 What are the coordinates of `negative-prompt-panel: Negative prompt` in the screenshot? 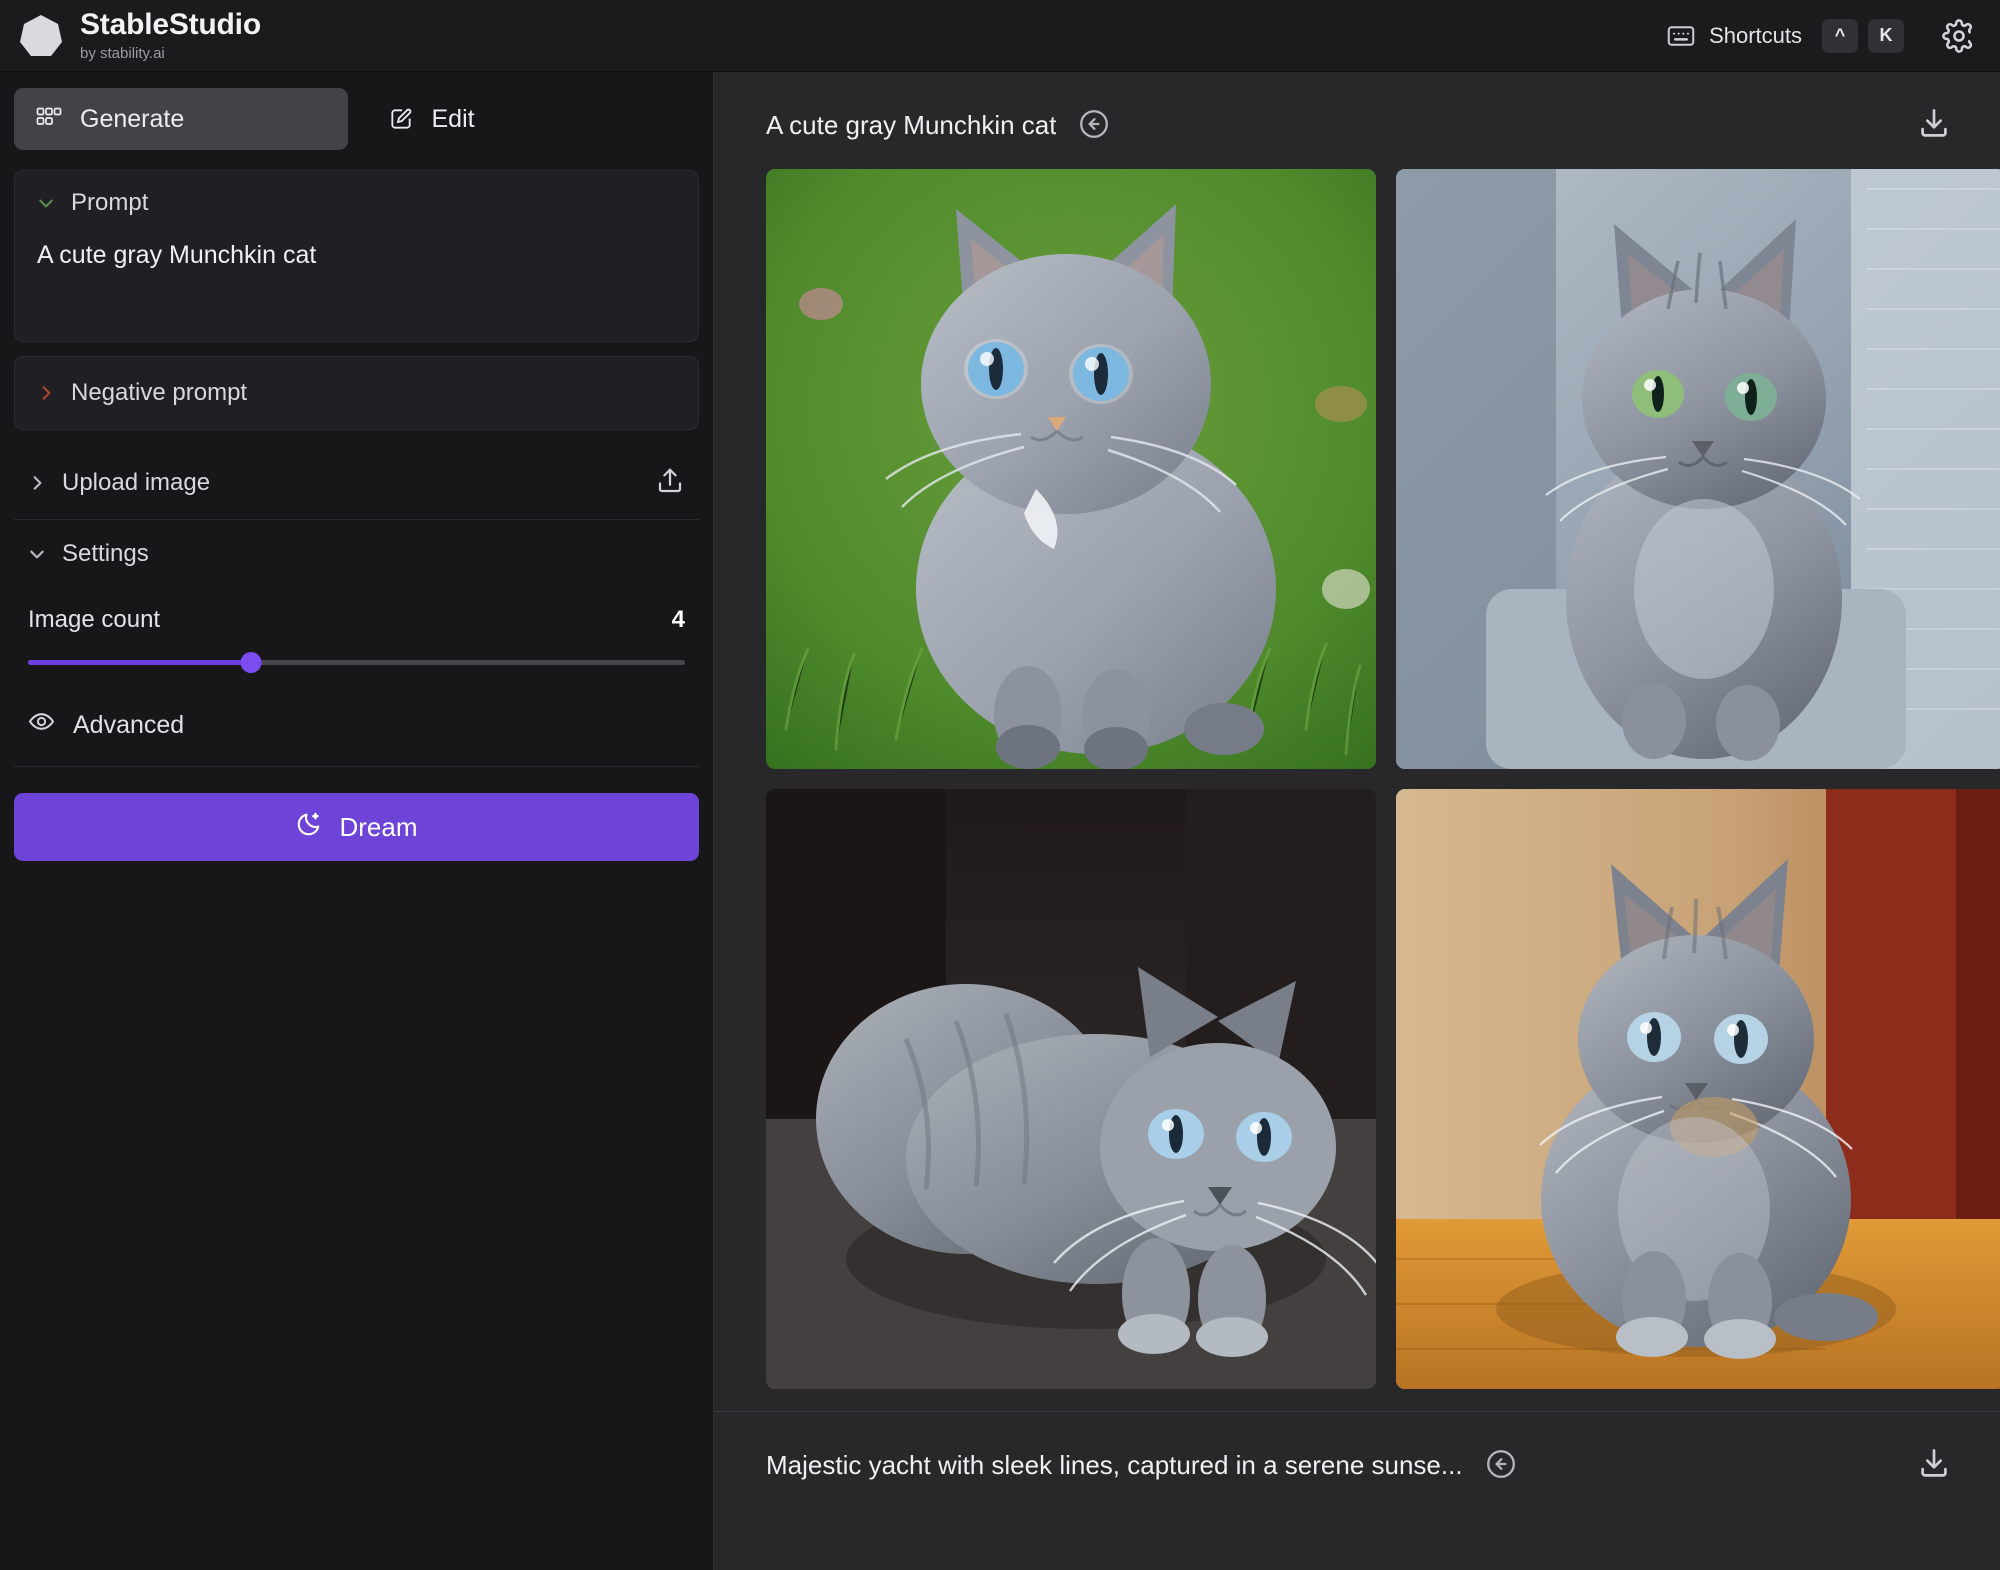 It's located at (356, 393).